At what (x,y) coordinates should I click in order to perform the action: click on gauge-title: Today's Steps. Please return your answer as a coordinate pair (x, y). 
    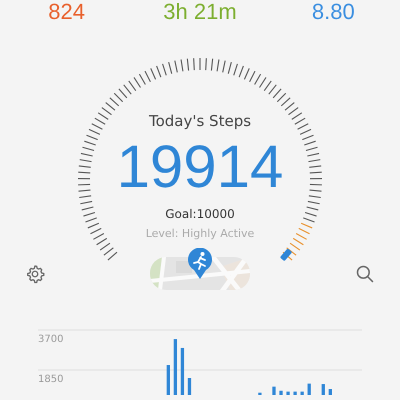
    Looking at the image, I should click on (200, 121).